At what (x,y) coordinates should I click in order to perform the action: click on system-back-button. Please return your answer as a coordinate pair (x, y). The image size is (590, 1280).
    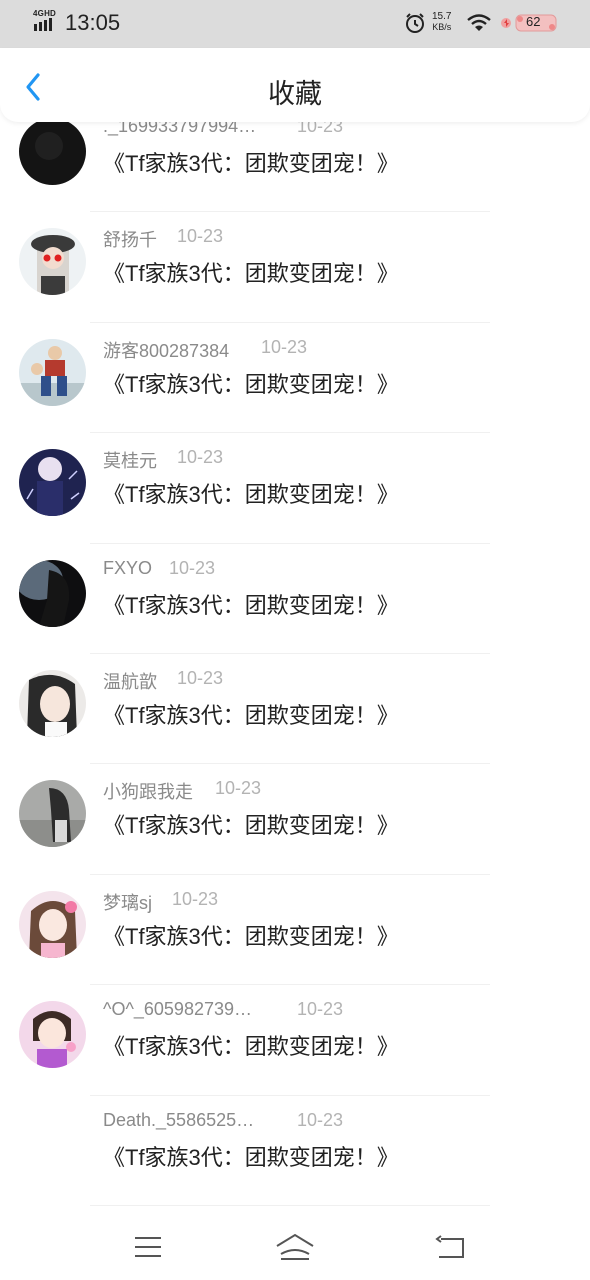
    Looking at the image, I should click on (450, 1247).